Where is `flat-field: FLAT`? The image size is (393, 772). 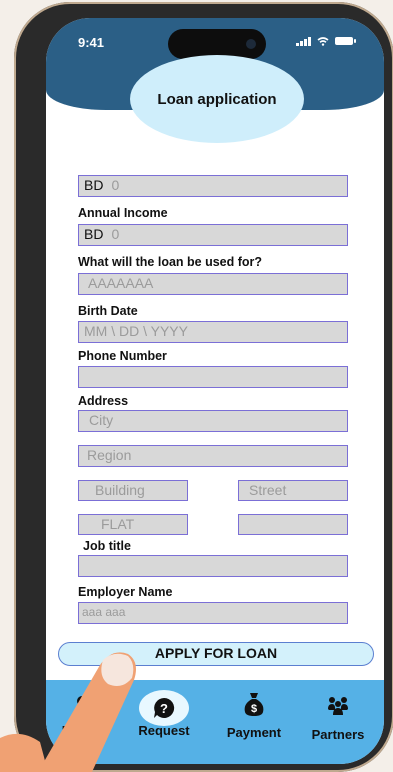 flat-field: FLAT is located at coordinates (133, 524).